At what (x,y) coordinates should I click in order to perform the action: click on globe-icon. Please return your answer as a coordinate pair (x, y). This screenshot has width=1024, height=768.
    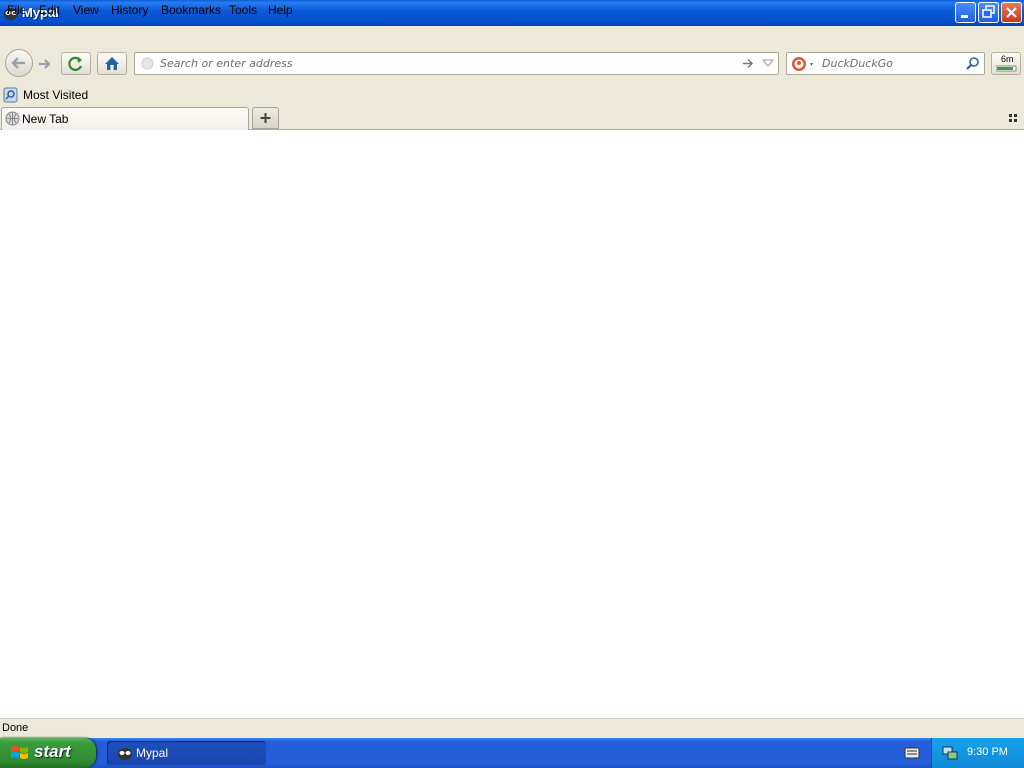
    Looking at the image, I should click on (12, 118).